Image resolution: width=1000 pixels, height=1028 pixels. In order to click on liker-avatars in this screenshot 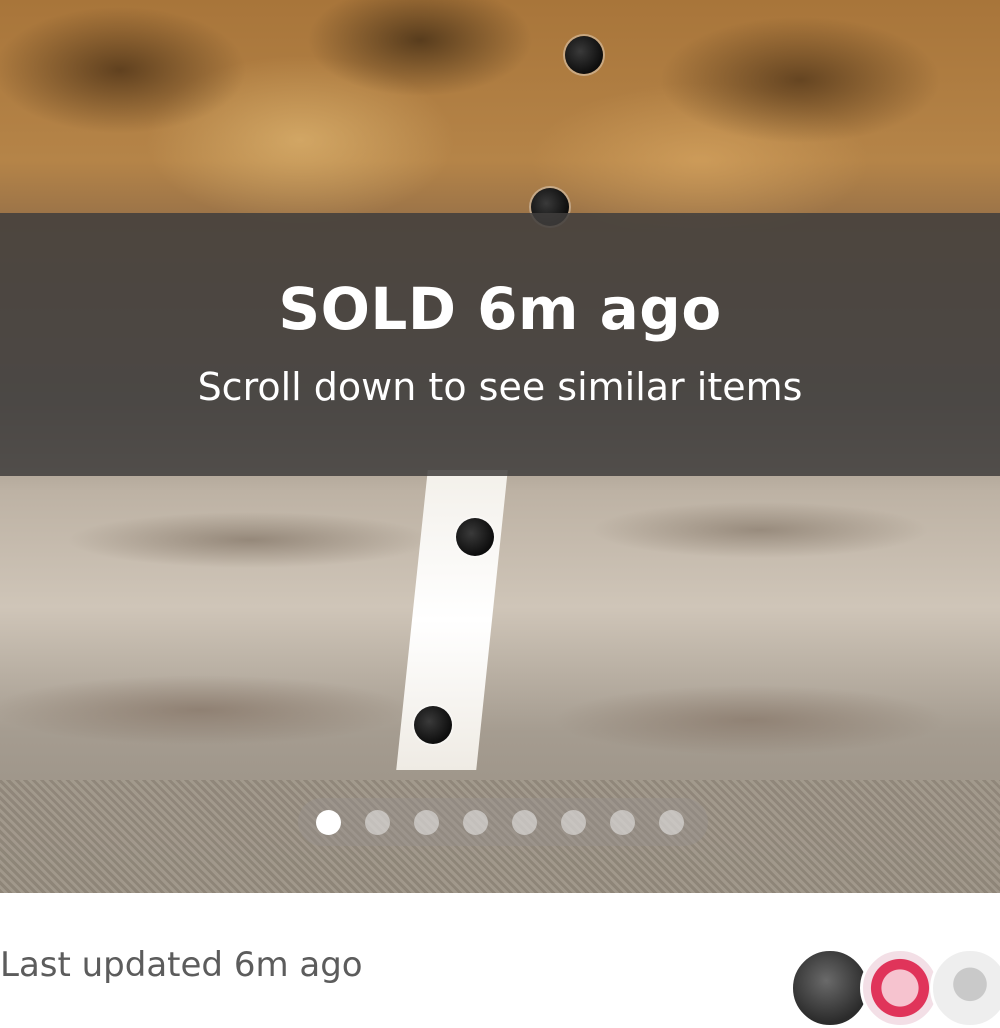, I will do `click(895, 988)`.